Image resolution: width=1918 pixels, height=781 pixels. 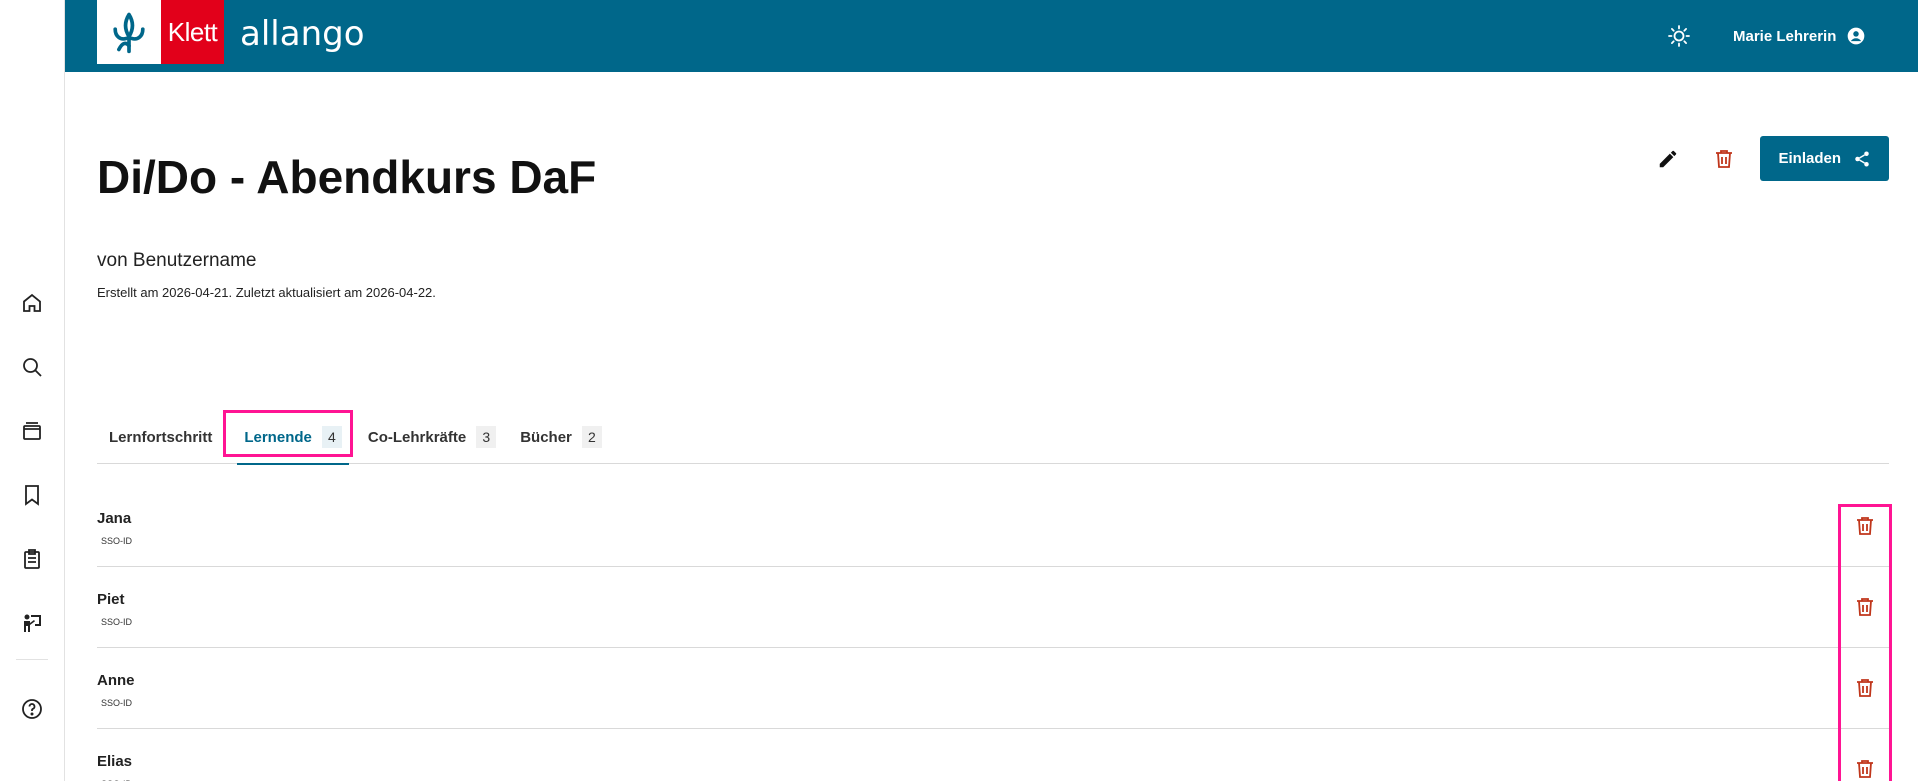 I want to click on sun-icon, so click(x=1679, y=36).